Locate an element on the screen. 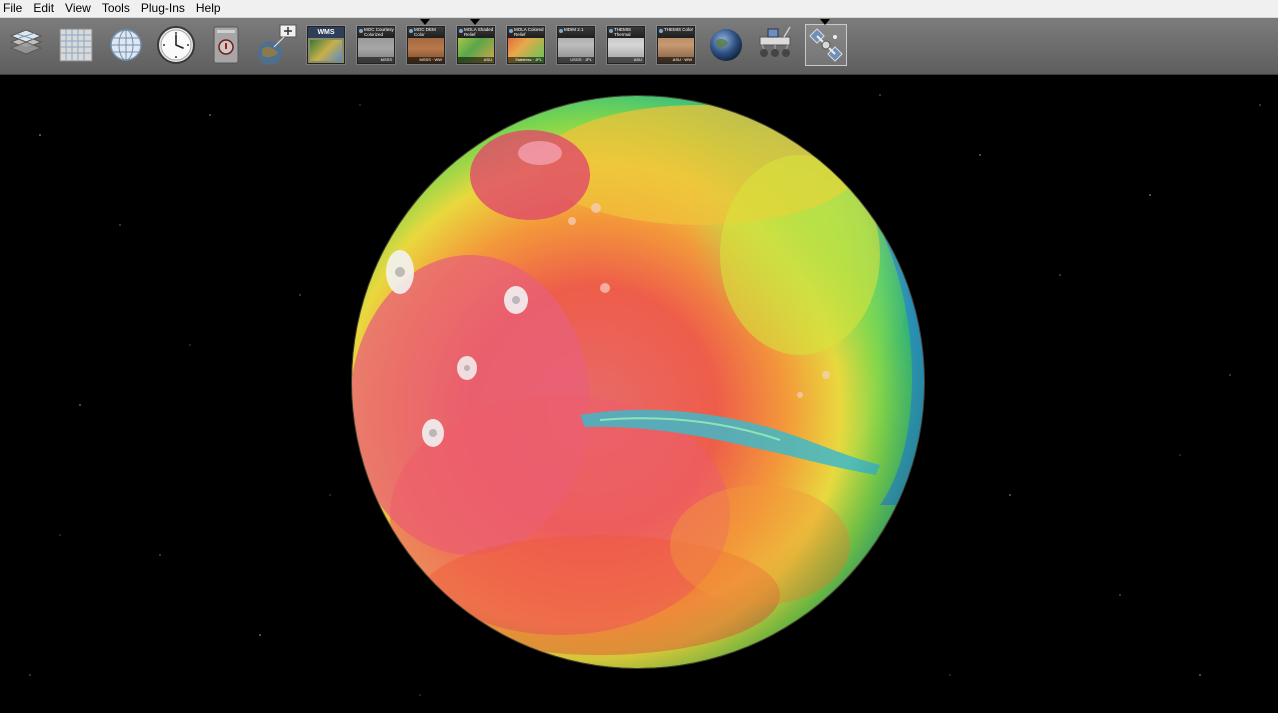 This screenshot has width=1278, height=713. layer-tile-moc-courtesy-icon: MOC Courtesy Colorized MSSS is located at coordinates (376, 45).